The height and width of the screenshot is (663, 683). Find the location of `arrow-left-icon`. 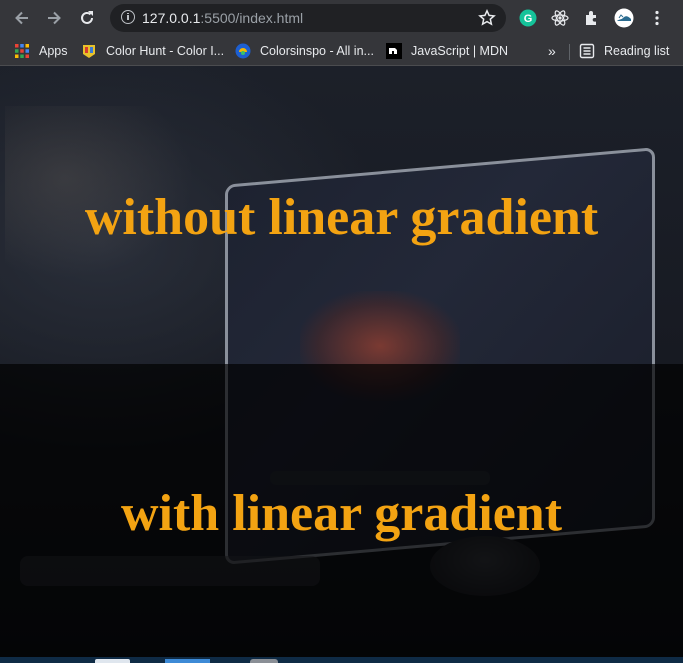

arrow-left-icon is located at coordinates (21, 18).